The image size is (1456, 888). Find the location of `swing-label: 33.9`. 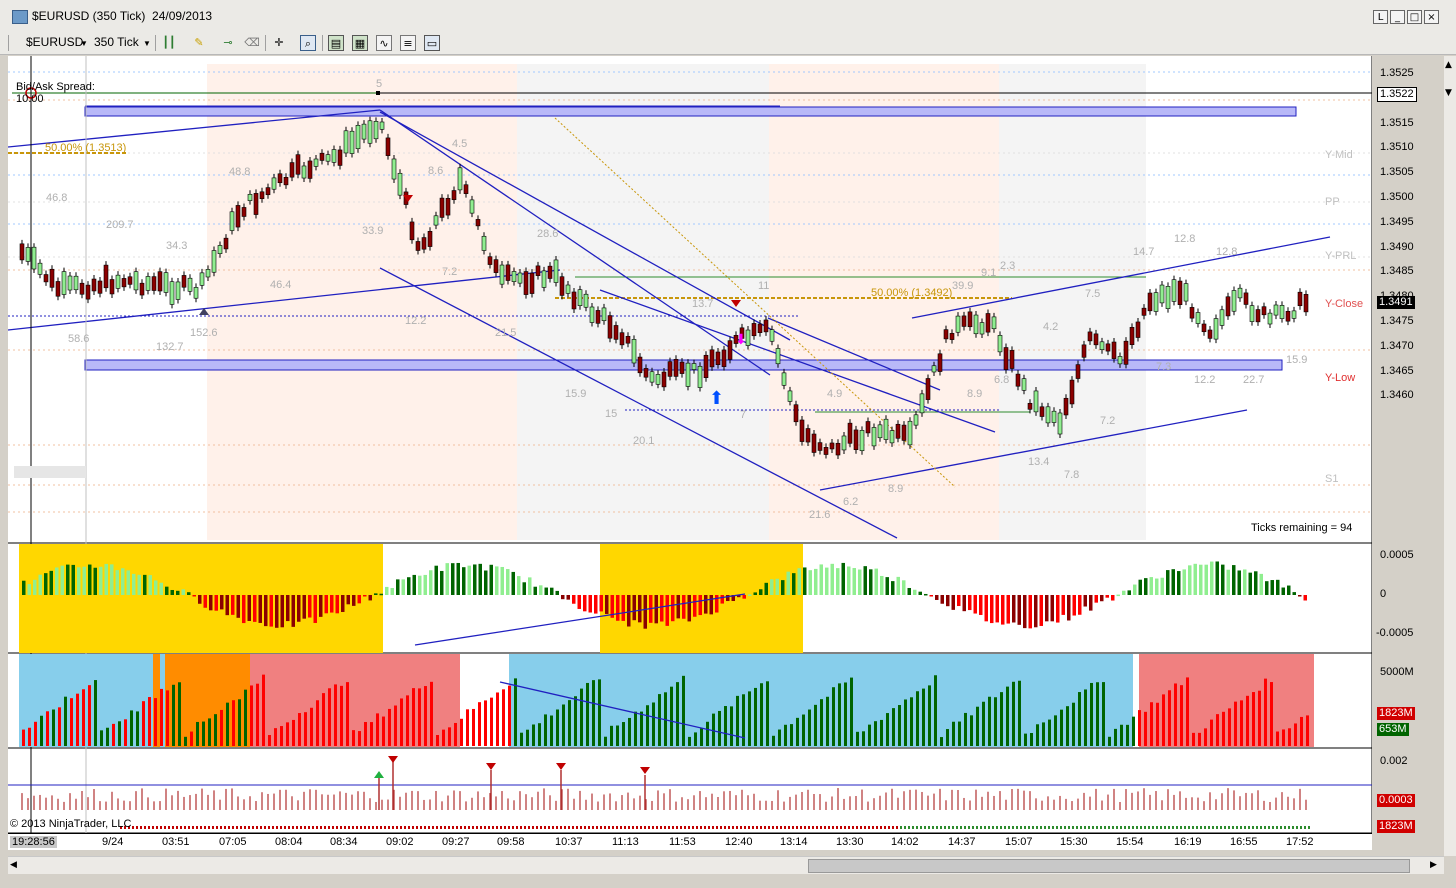

swing-label: 33.9 is located at coordinates (373, 231).